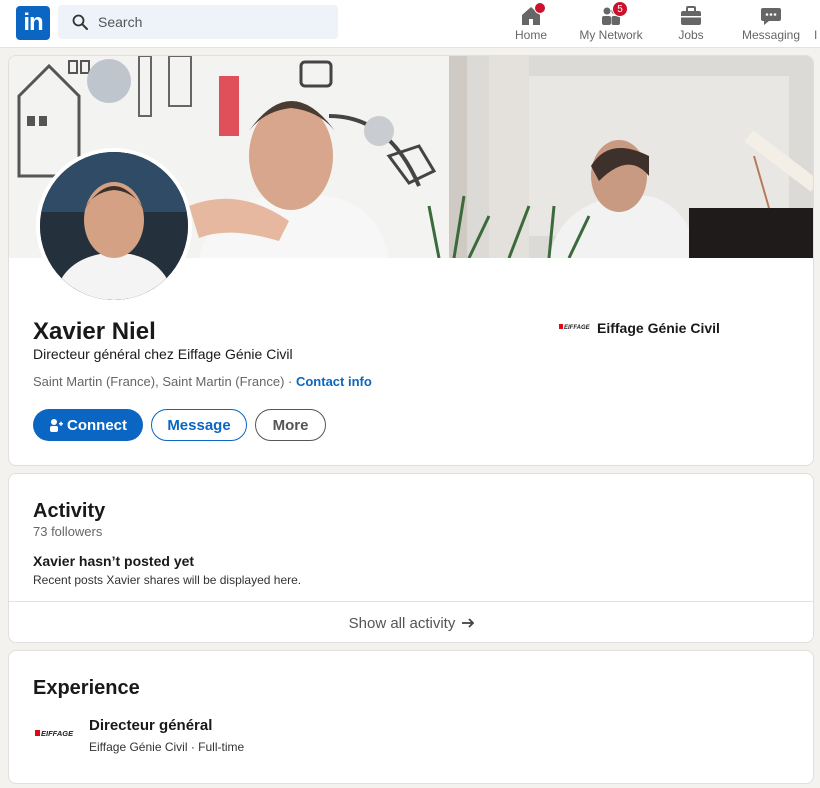 Image resolution: width=820 pixels, height=788 pixels. What do you see at coordinates (56, 425) in the screenshot?
I see `add-person-icon` at bounding box center [56, 425].